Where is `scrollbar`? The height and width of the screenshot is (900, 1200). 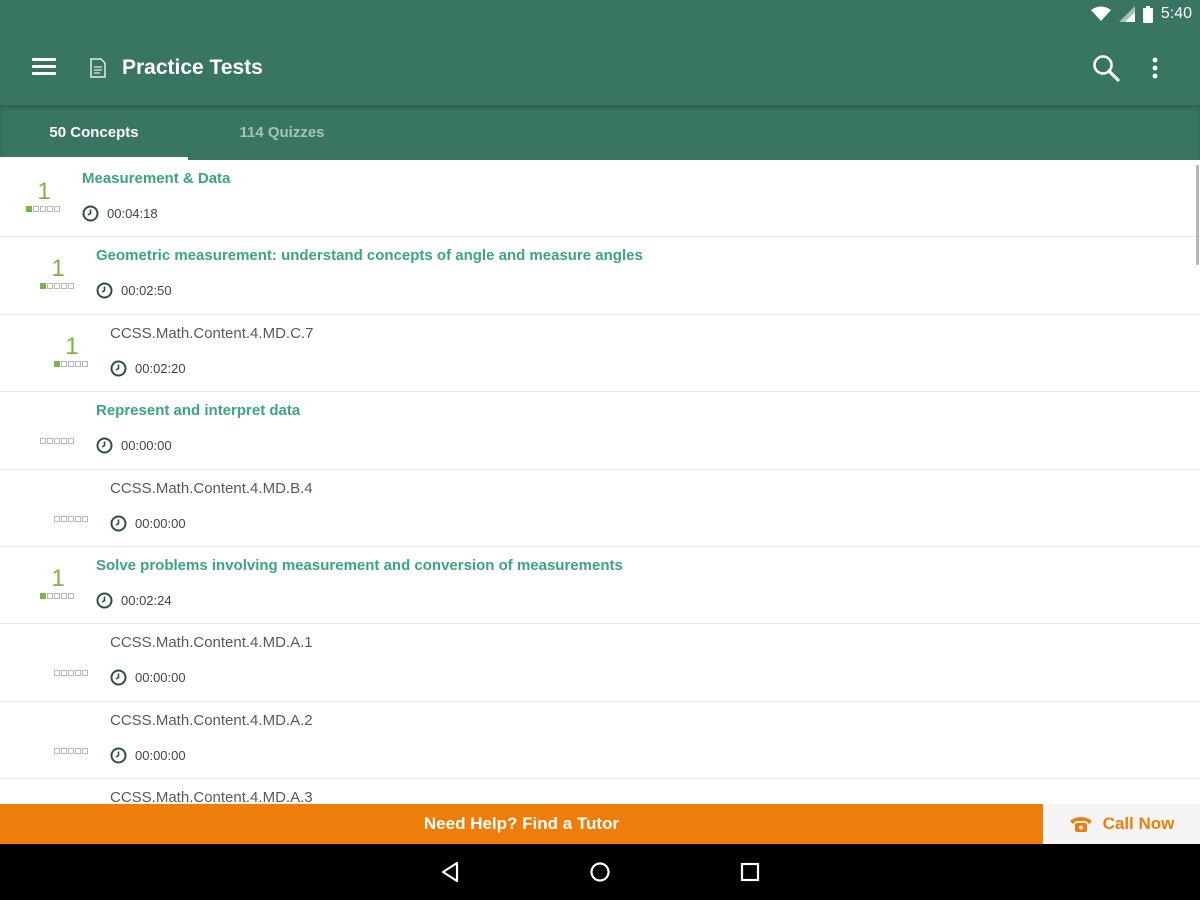 scrollbar is located at coordinates (1197, 215).